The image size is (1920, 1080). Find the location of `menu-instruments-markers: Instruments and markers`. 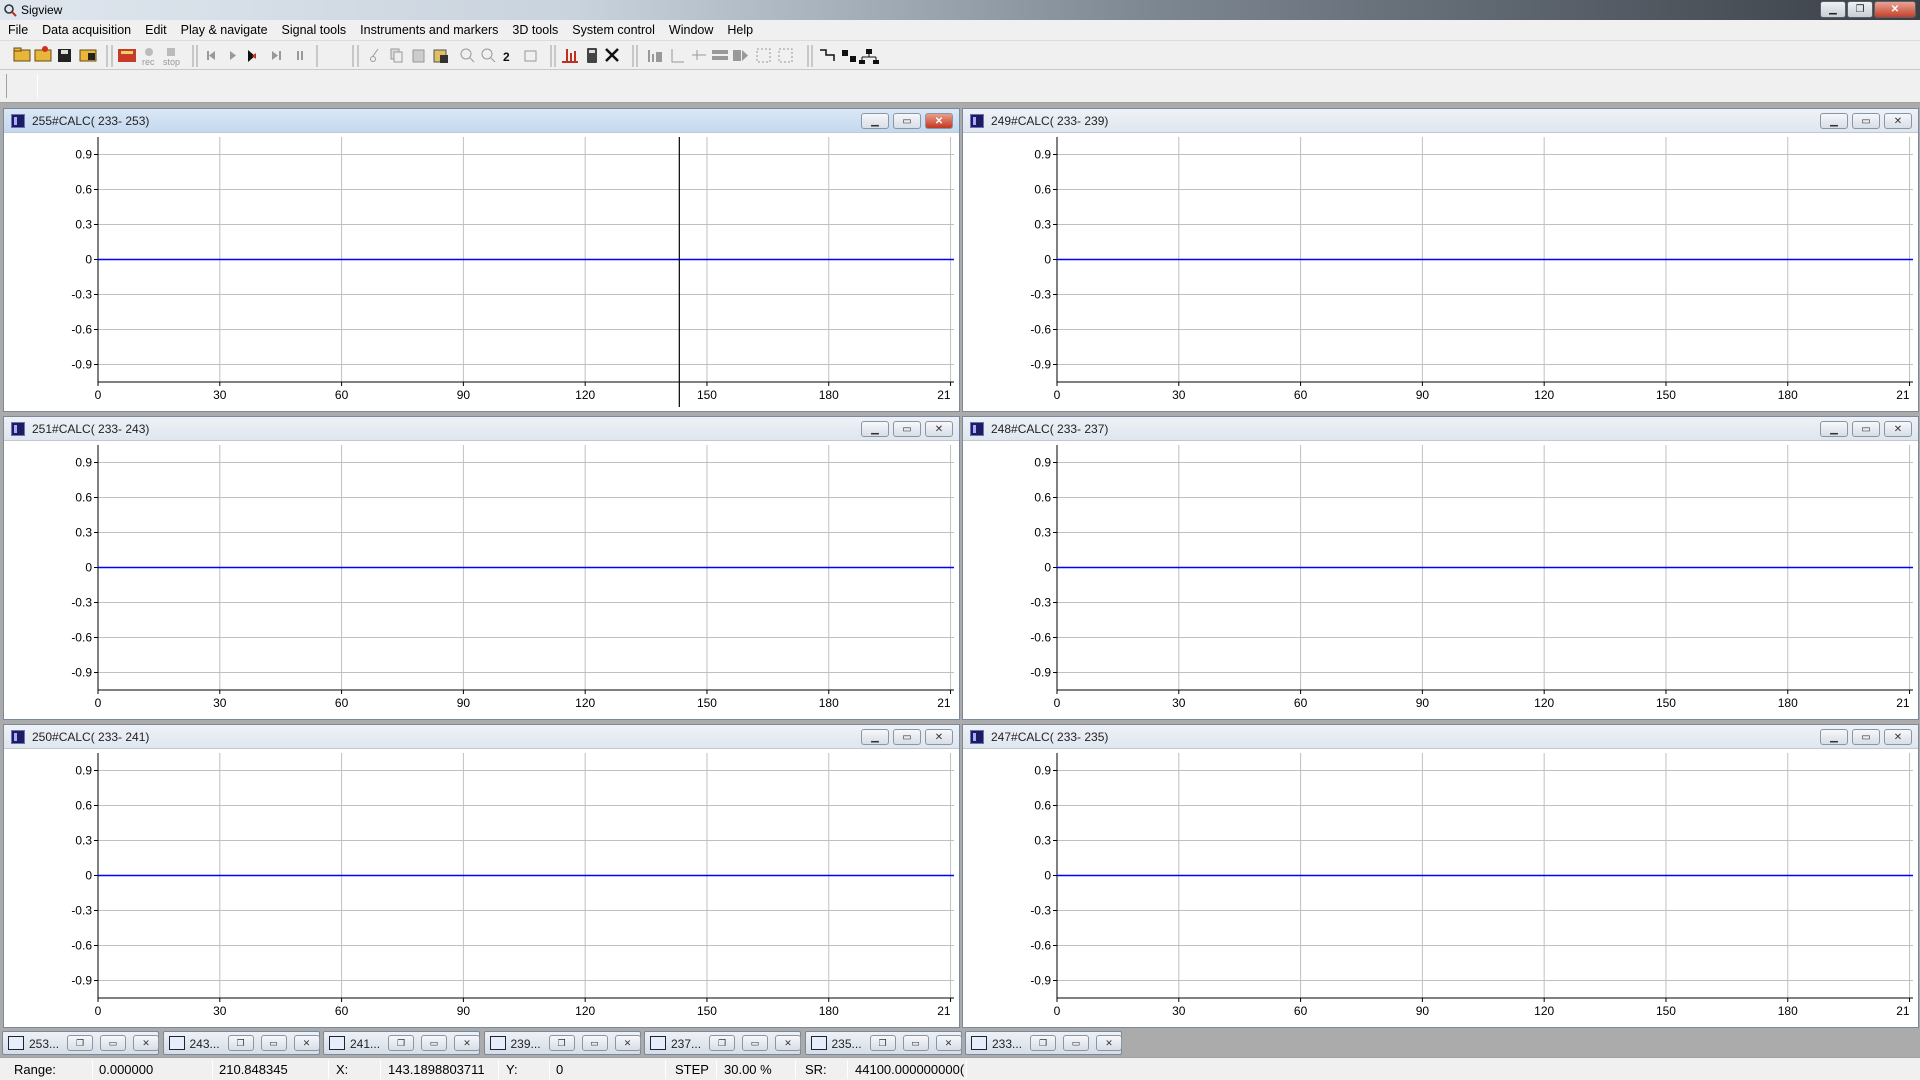

menu-instruments-markers: Instruments and markers is located at coordinates (429, 30).